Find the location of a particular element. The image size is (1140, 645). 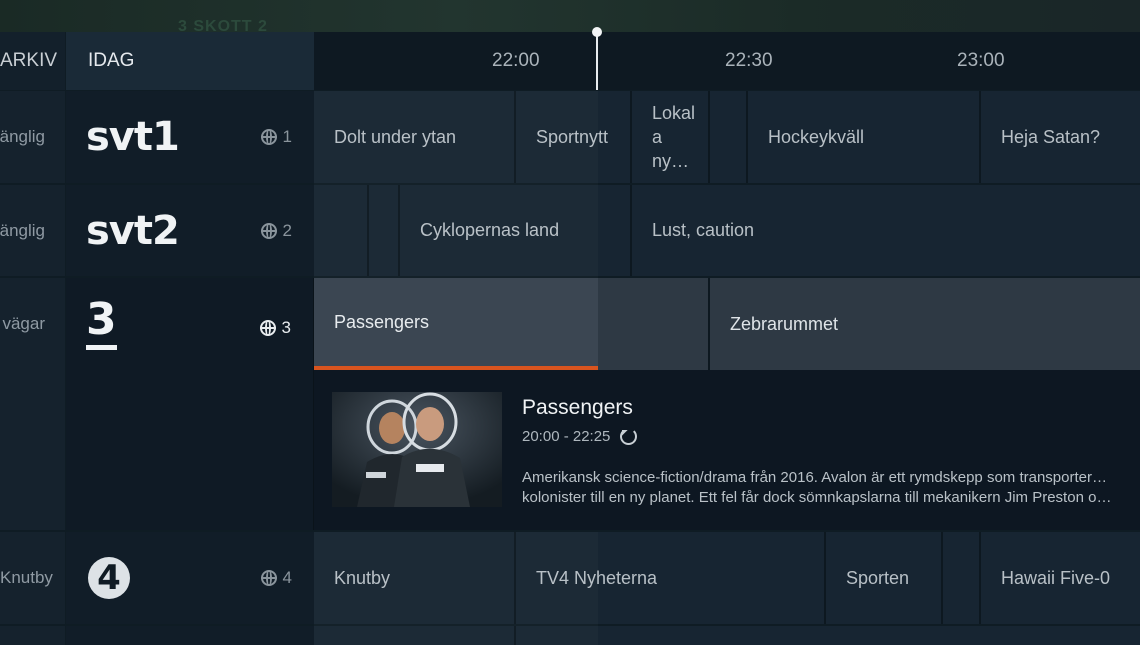

detail-time: 20:00 - 22:25 is located at coordinates (580, 436).